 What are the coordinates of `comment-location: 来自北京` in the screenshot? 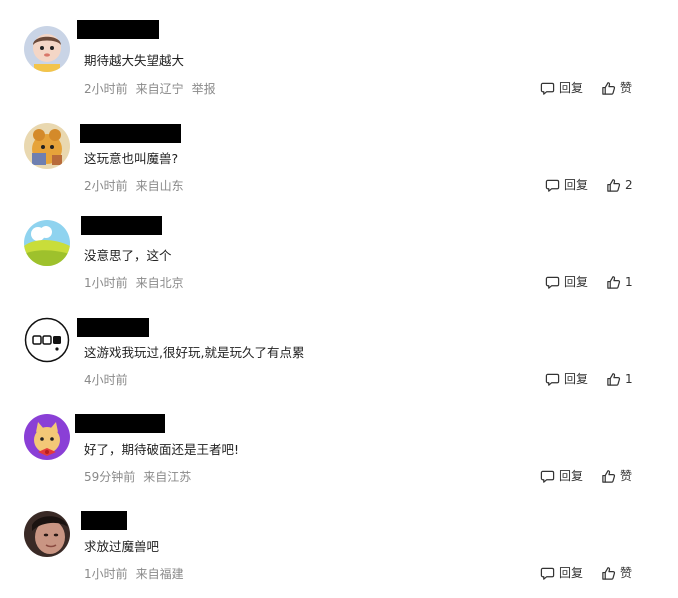 It's located at (159, 283).